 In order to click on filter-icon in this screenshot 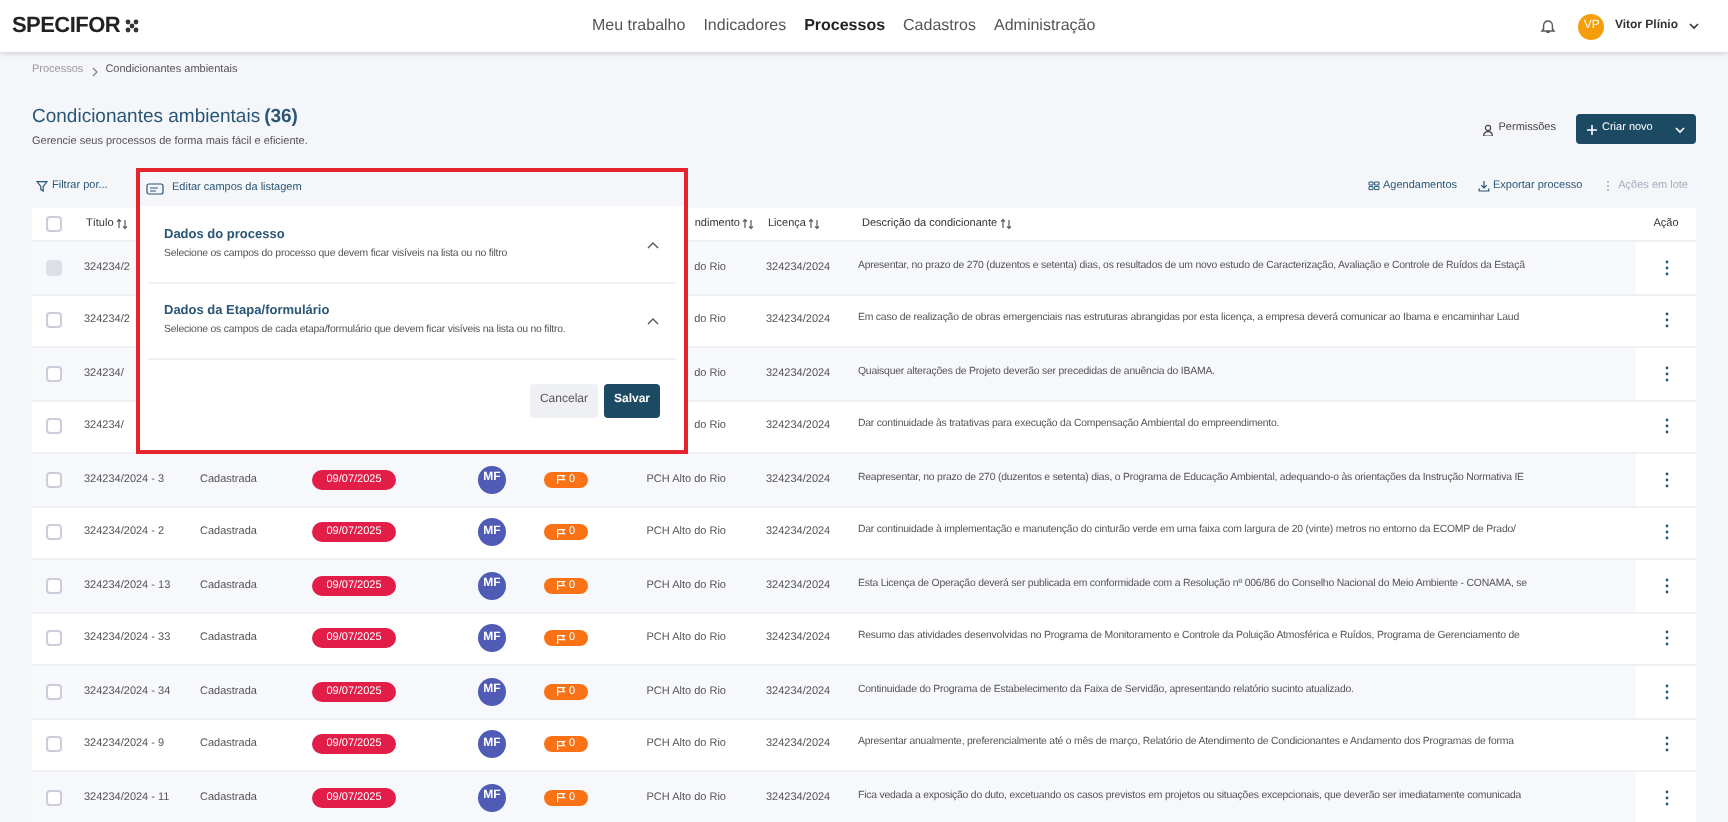, I will do `click(42, 186)`.